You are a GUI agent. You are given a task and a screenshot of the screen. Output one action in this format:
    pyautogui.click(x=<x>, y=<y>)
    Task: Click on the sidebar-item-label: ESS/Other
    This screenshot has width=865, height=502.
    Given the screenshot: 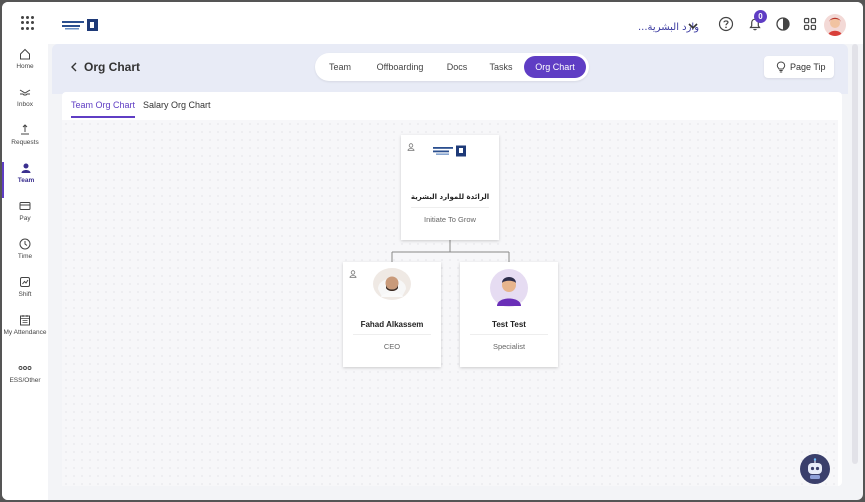 What is the action you would take?
    pyautogui.click(x=25, y=380)
    